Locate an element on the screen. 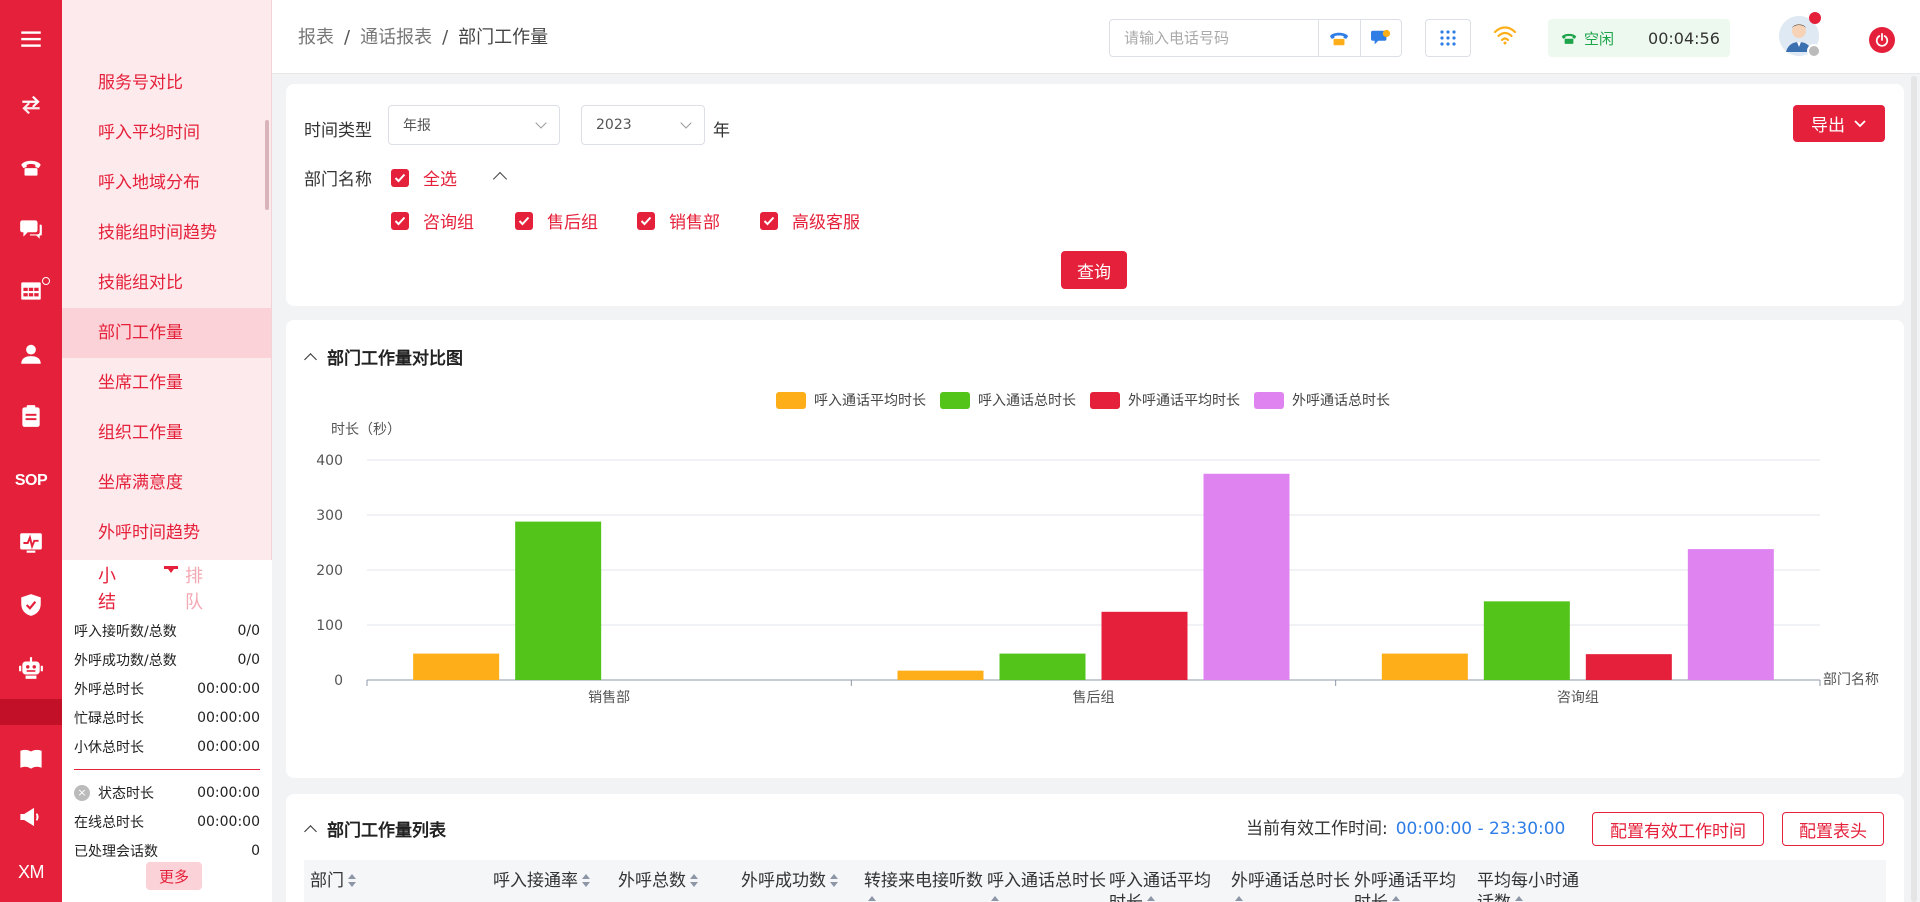 The image size is (1920, 902). dept-checkbox: 高级客服 is located at coordinates (810, 220).